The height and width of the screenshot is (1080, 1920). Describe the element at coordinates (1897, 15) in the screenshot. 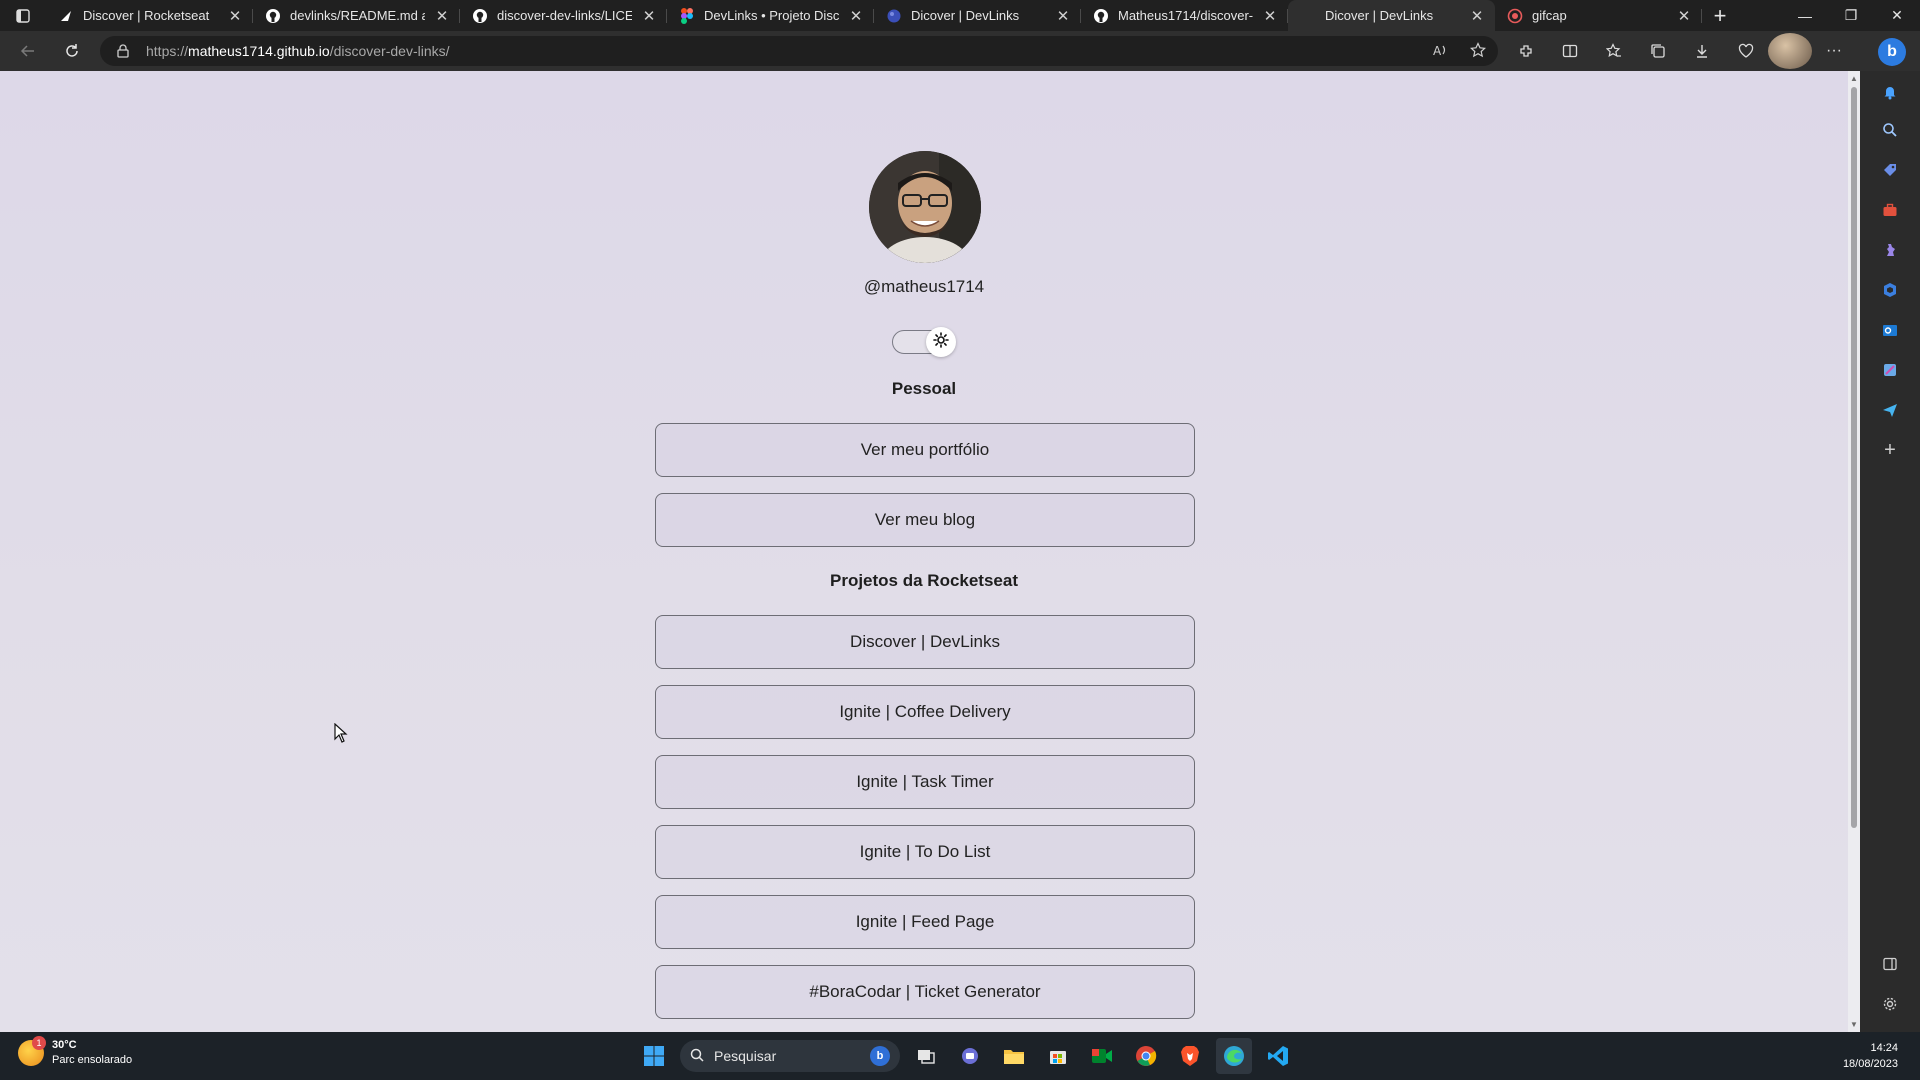

I see `close-window-icon: ✕` at that location.